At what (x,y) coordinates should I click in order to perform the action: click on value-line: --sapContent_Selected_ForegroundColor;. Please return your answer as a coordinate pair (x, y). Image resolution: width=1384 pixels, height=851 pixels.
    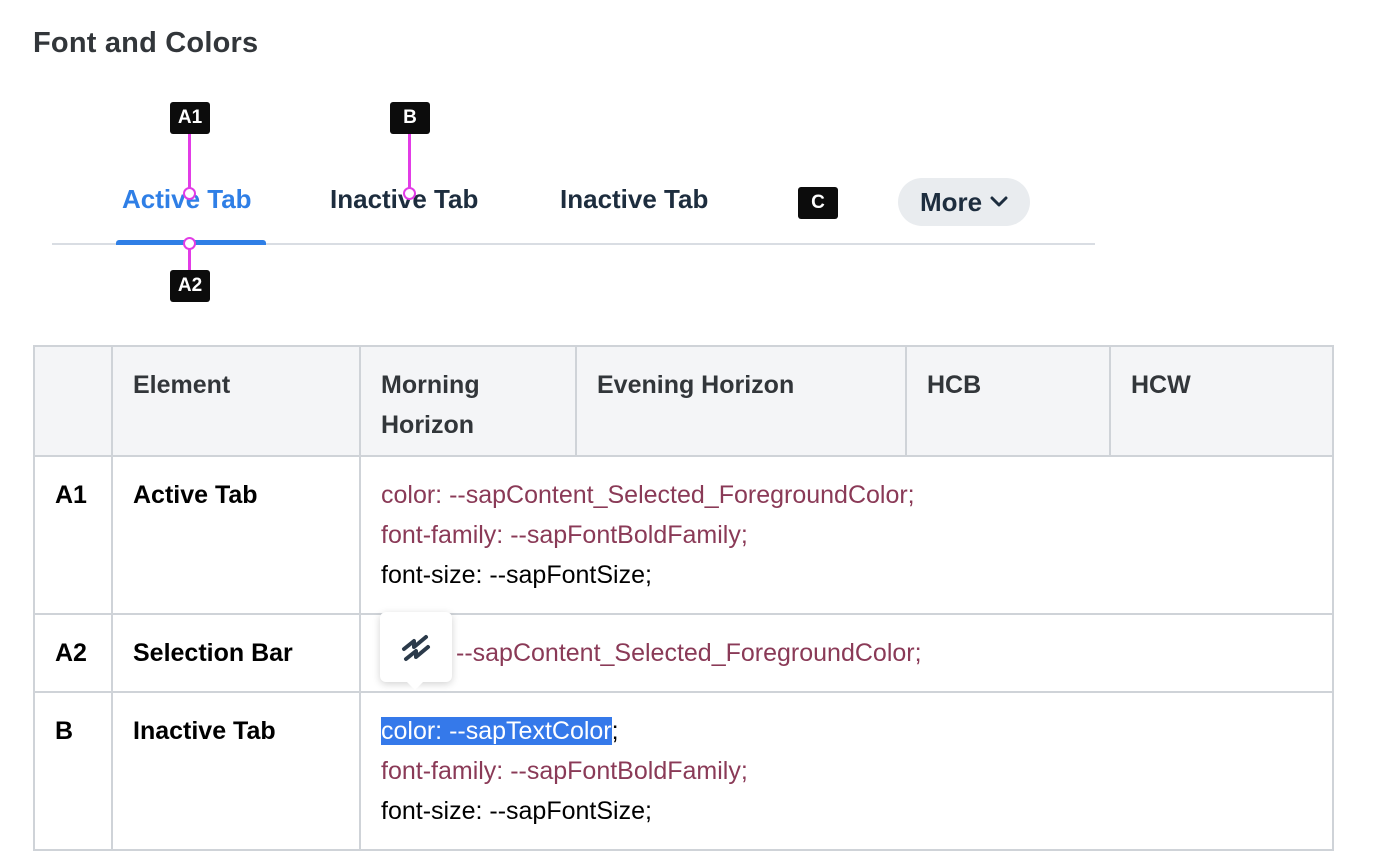
    Looking at the image, I should click on (846, 653).